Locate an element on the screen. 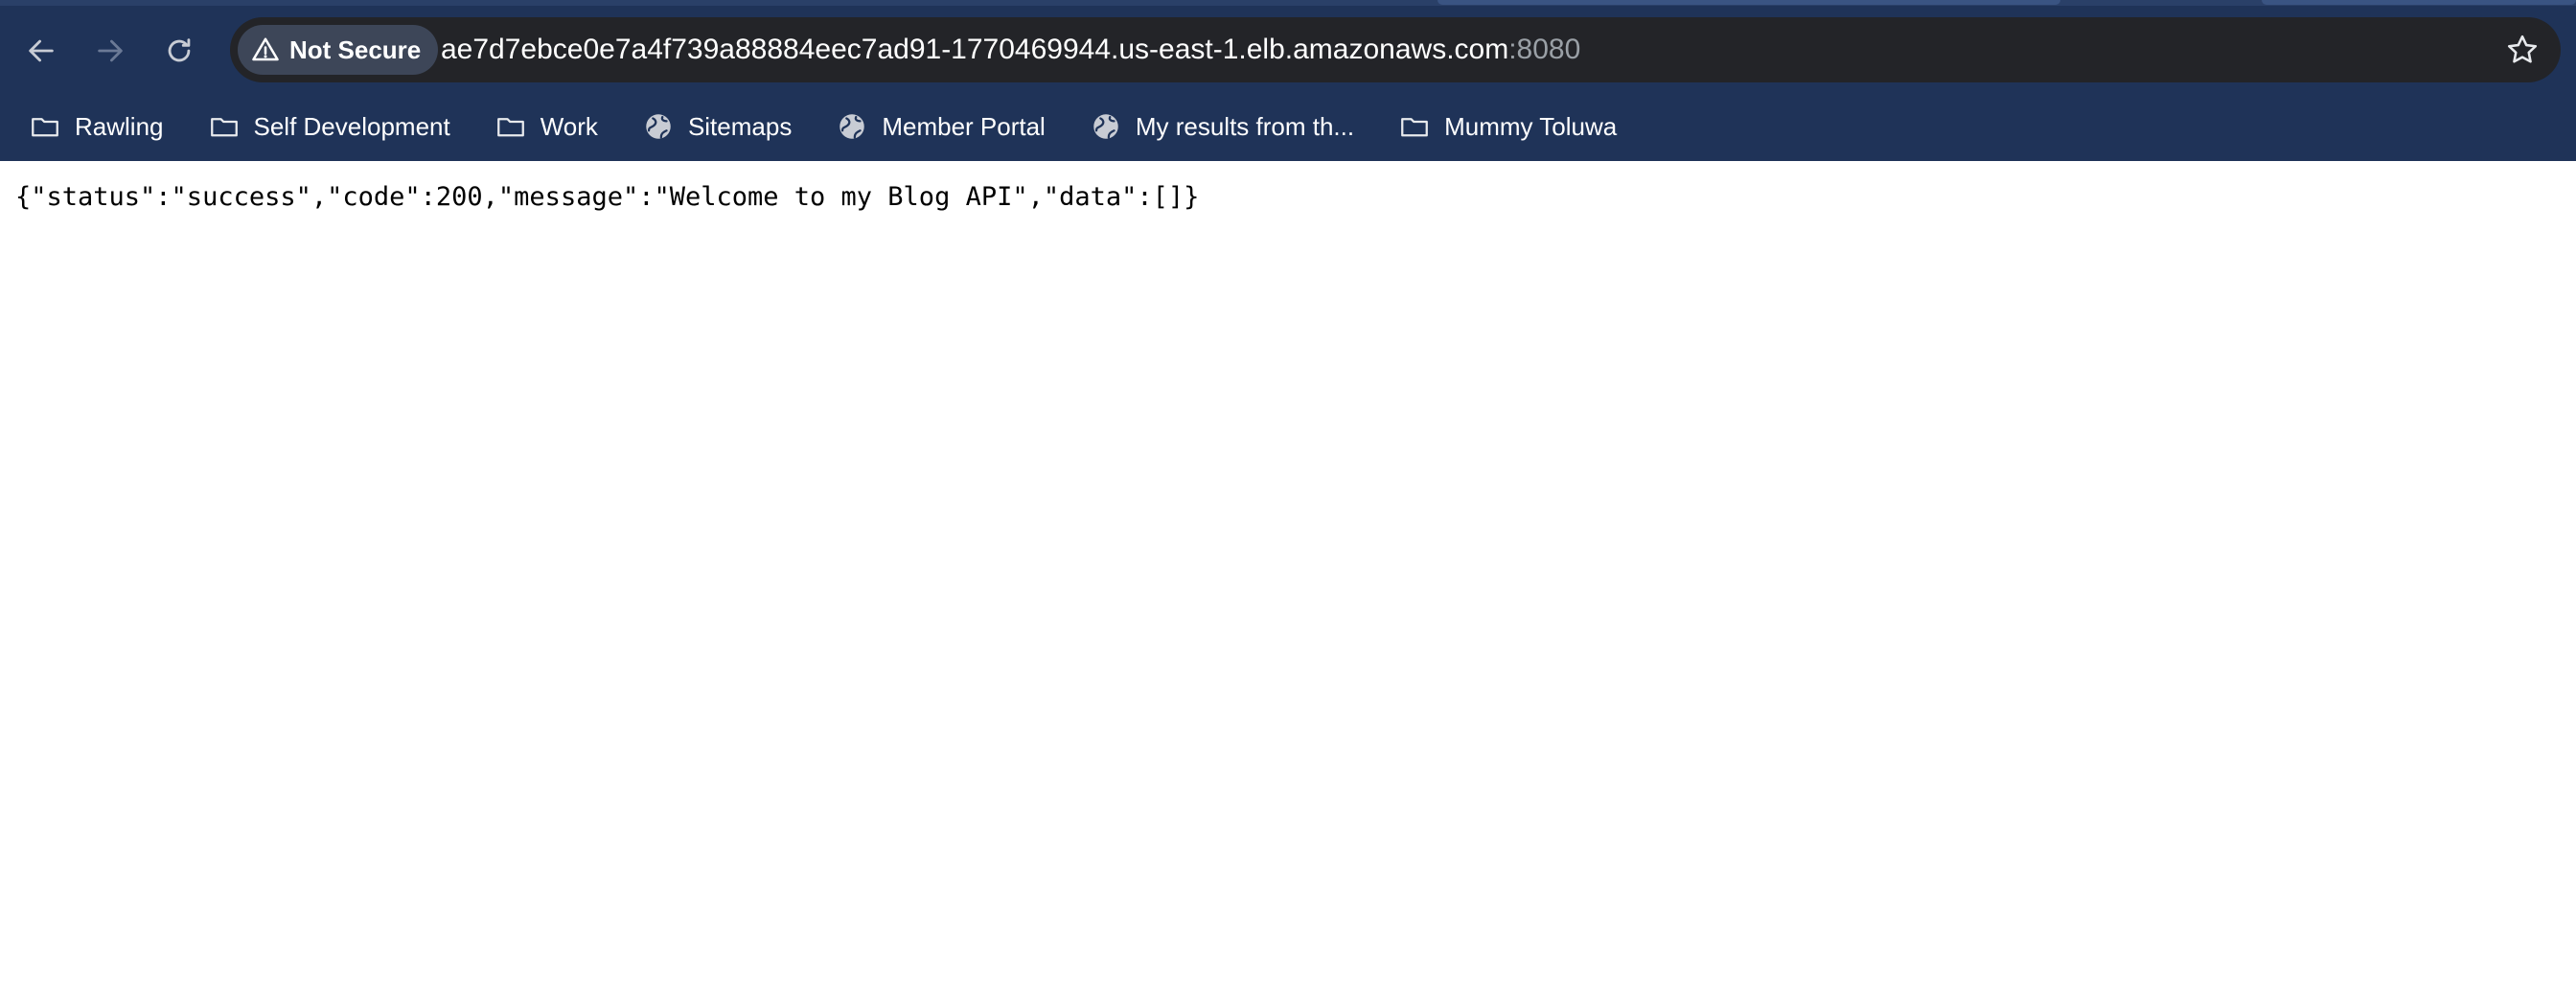  reload-icon is located at coordinates (179, 50).